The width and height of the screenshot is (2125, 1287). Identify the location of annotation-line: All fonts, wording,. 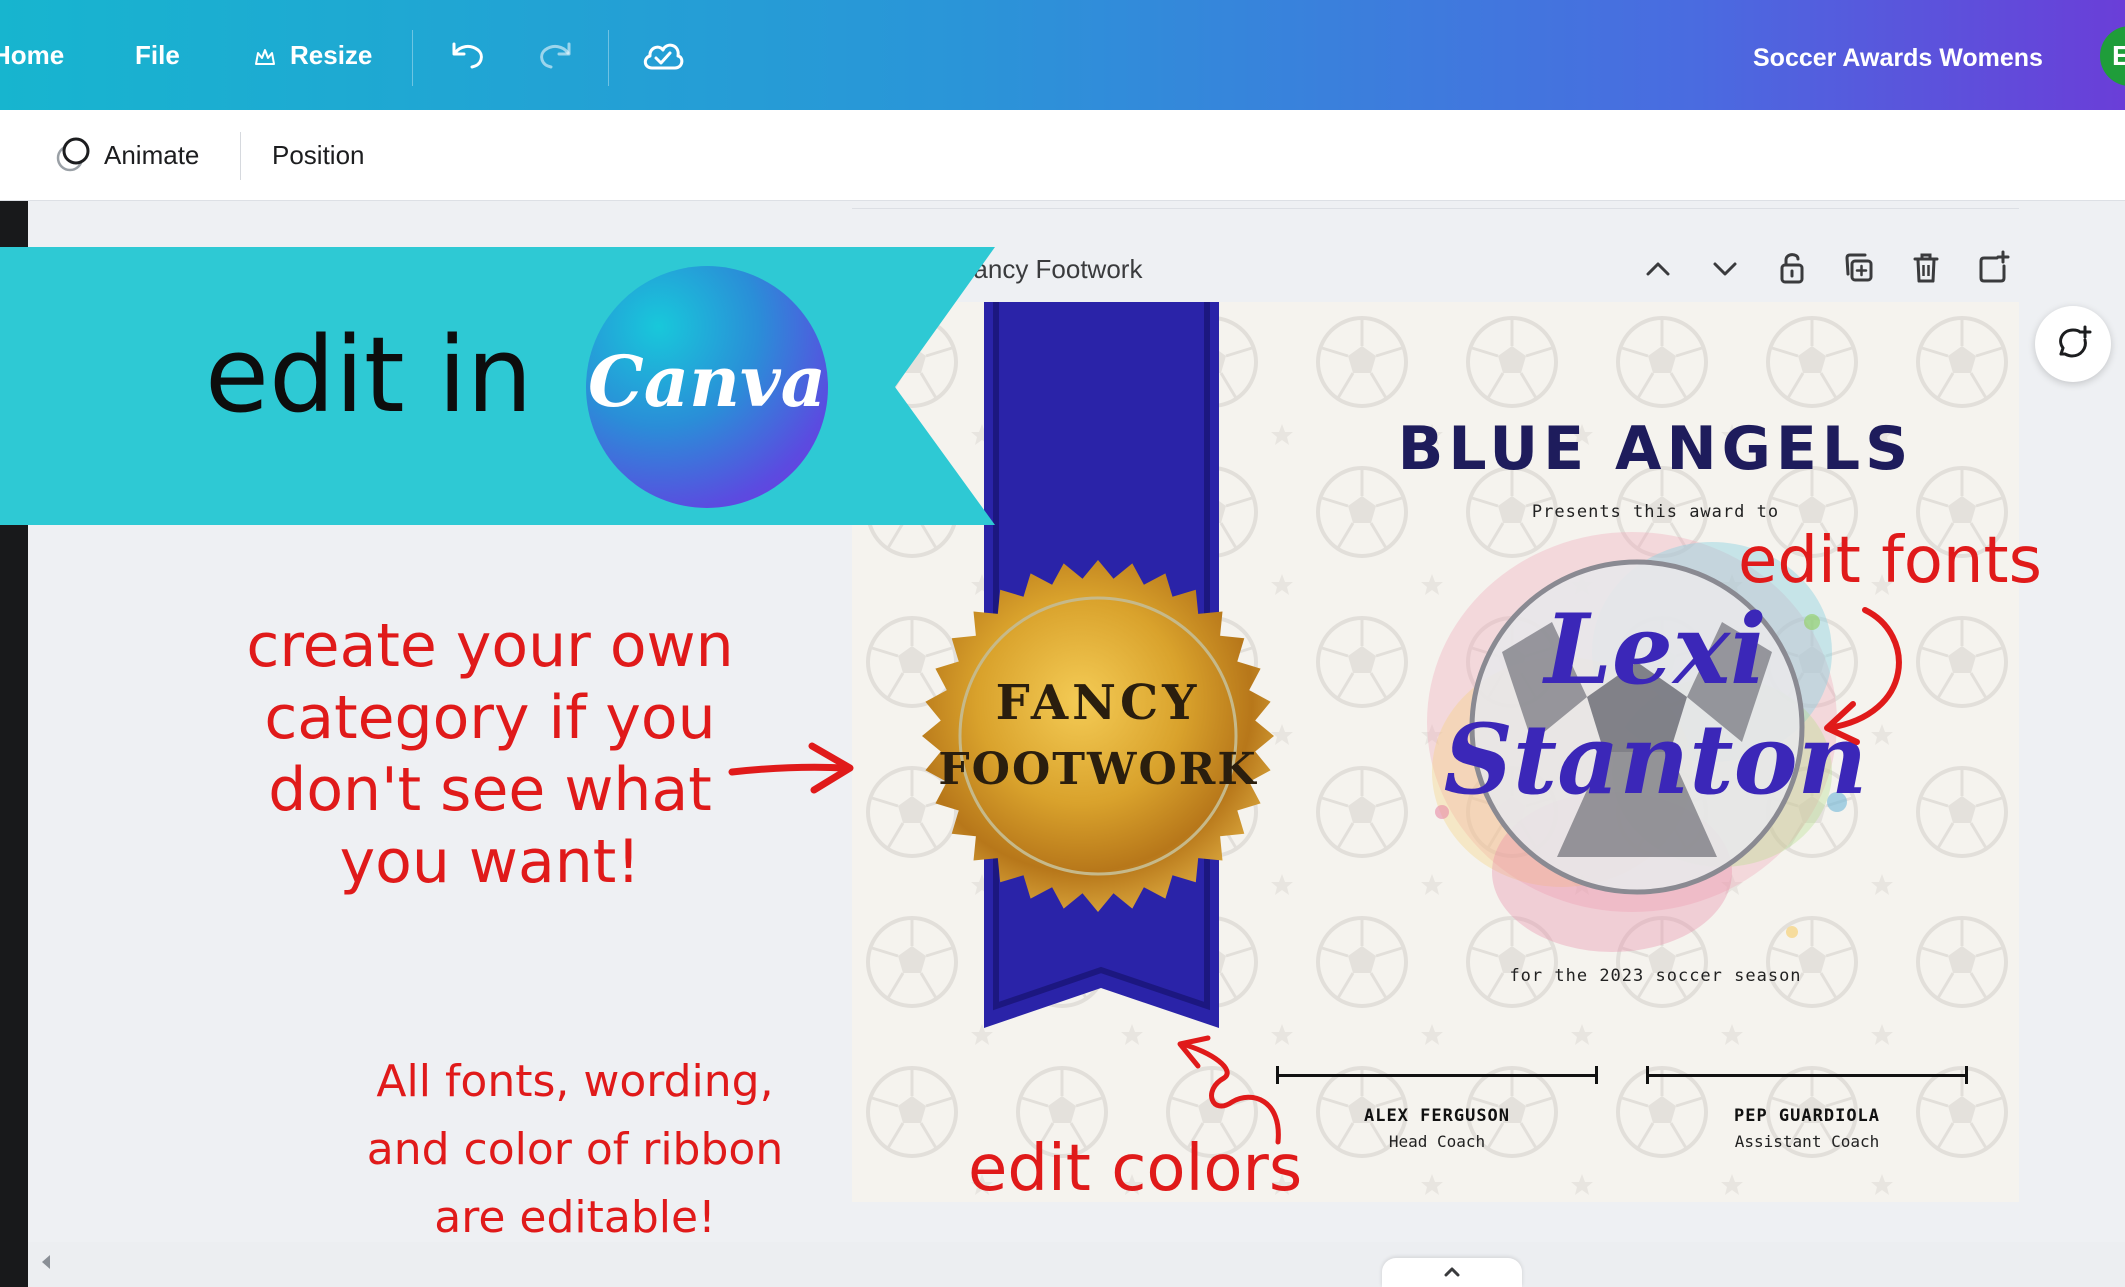
(575, 1081).